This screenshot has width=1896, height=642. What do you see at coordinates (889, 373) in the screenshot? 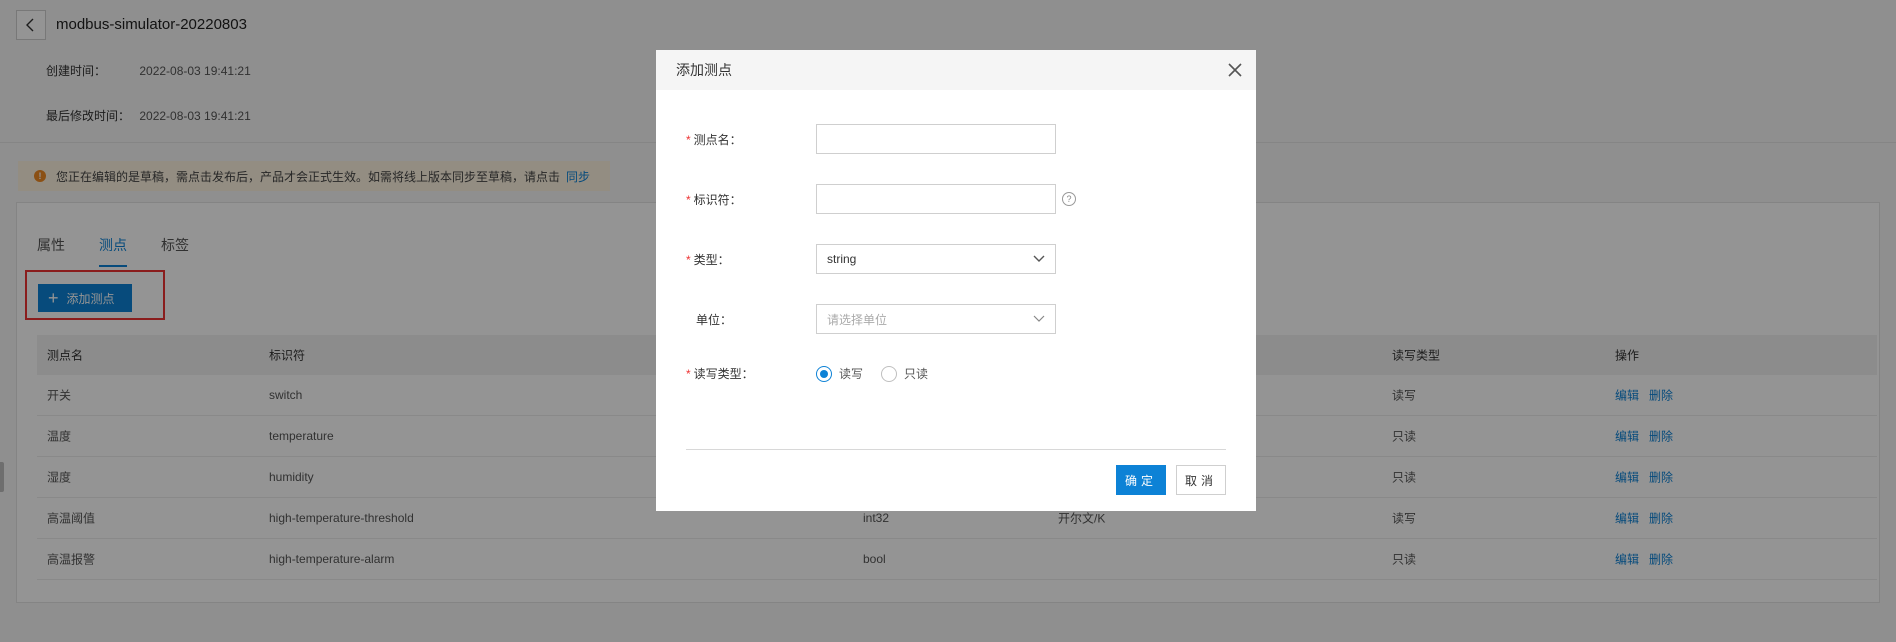
I see `radio-unchecked-icon` at bounding box center [889, 373].